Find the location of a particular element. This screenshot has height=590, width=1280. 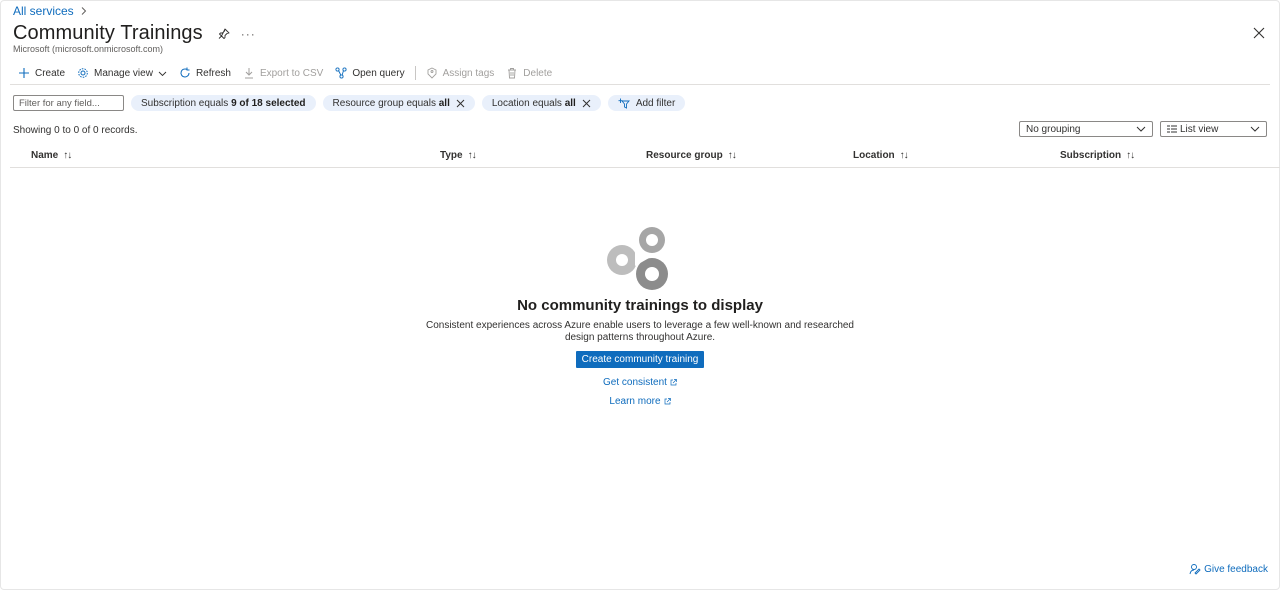

assign-tags-button: Assign tags is located at coordinates (460, 73).